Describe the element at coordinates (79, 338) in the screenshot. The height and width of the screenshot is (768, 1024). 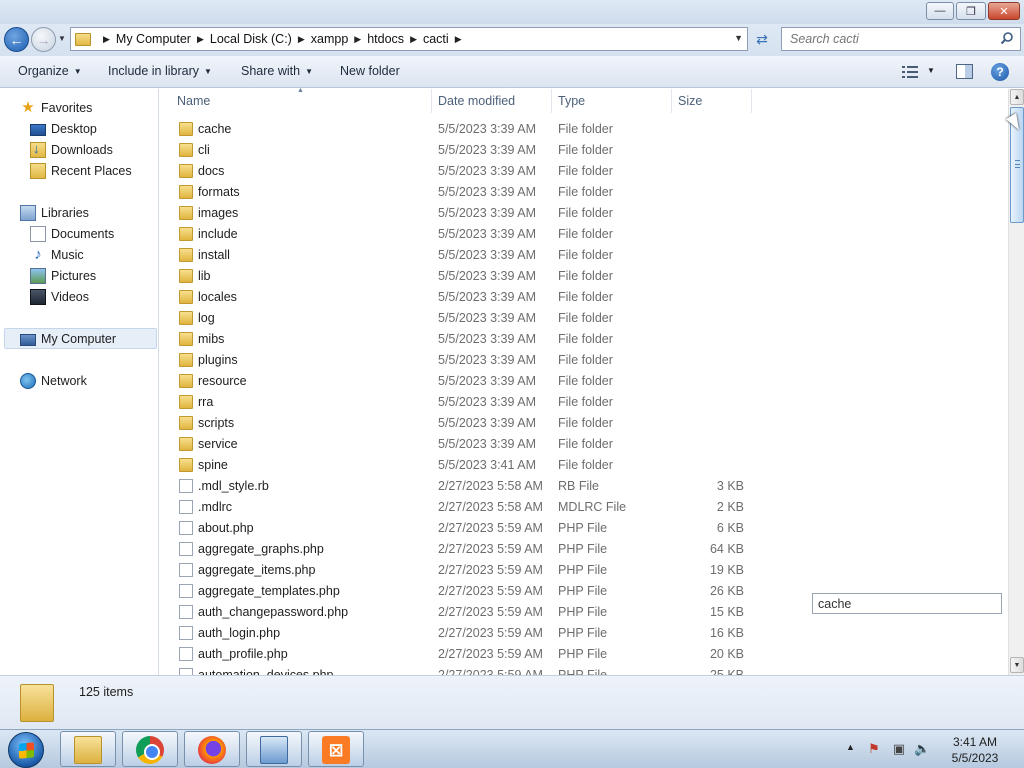
I see `nav-label: My Computer` at that location.